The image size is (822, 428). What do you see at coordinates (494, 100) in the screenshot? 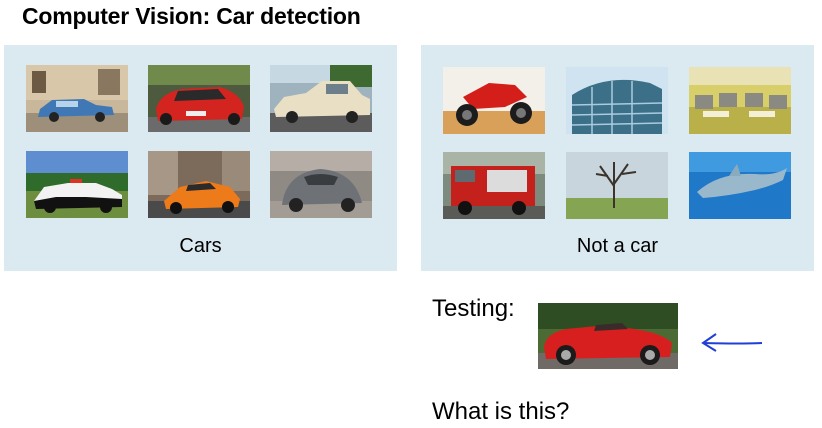
I see `red-motorcycle-image` at bounding box center [494, 100].